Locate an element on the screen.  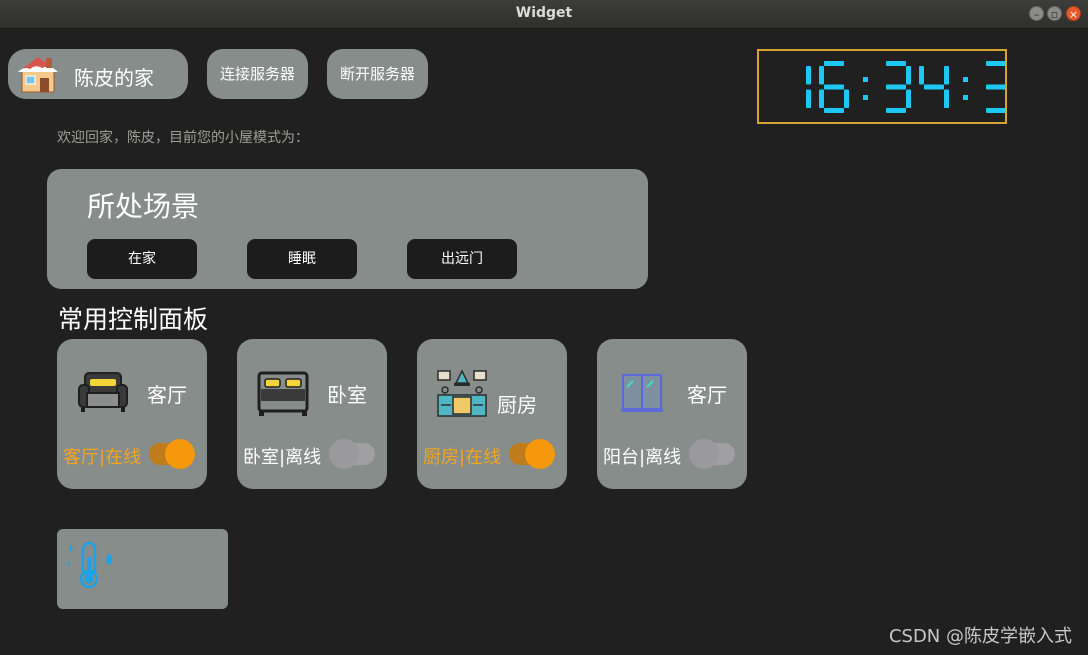
digital-clock is located at coordinates (903, 86).